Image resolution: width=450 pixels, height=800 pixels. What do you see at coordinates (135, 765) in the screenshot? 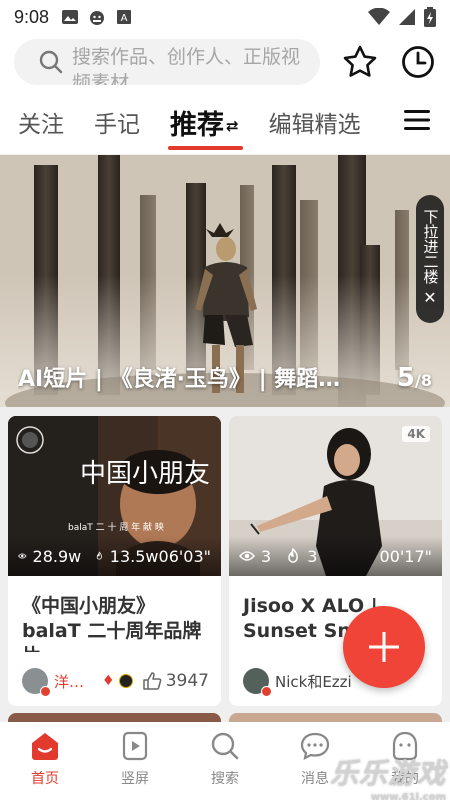
I see `nav-vertical: 竖屏` at bounding box center [135, 765].